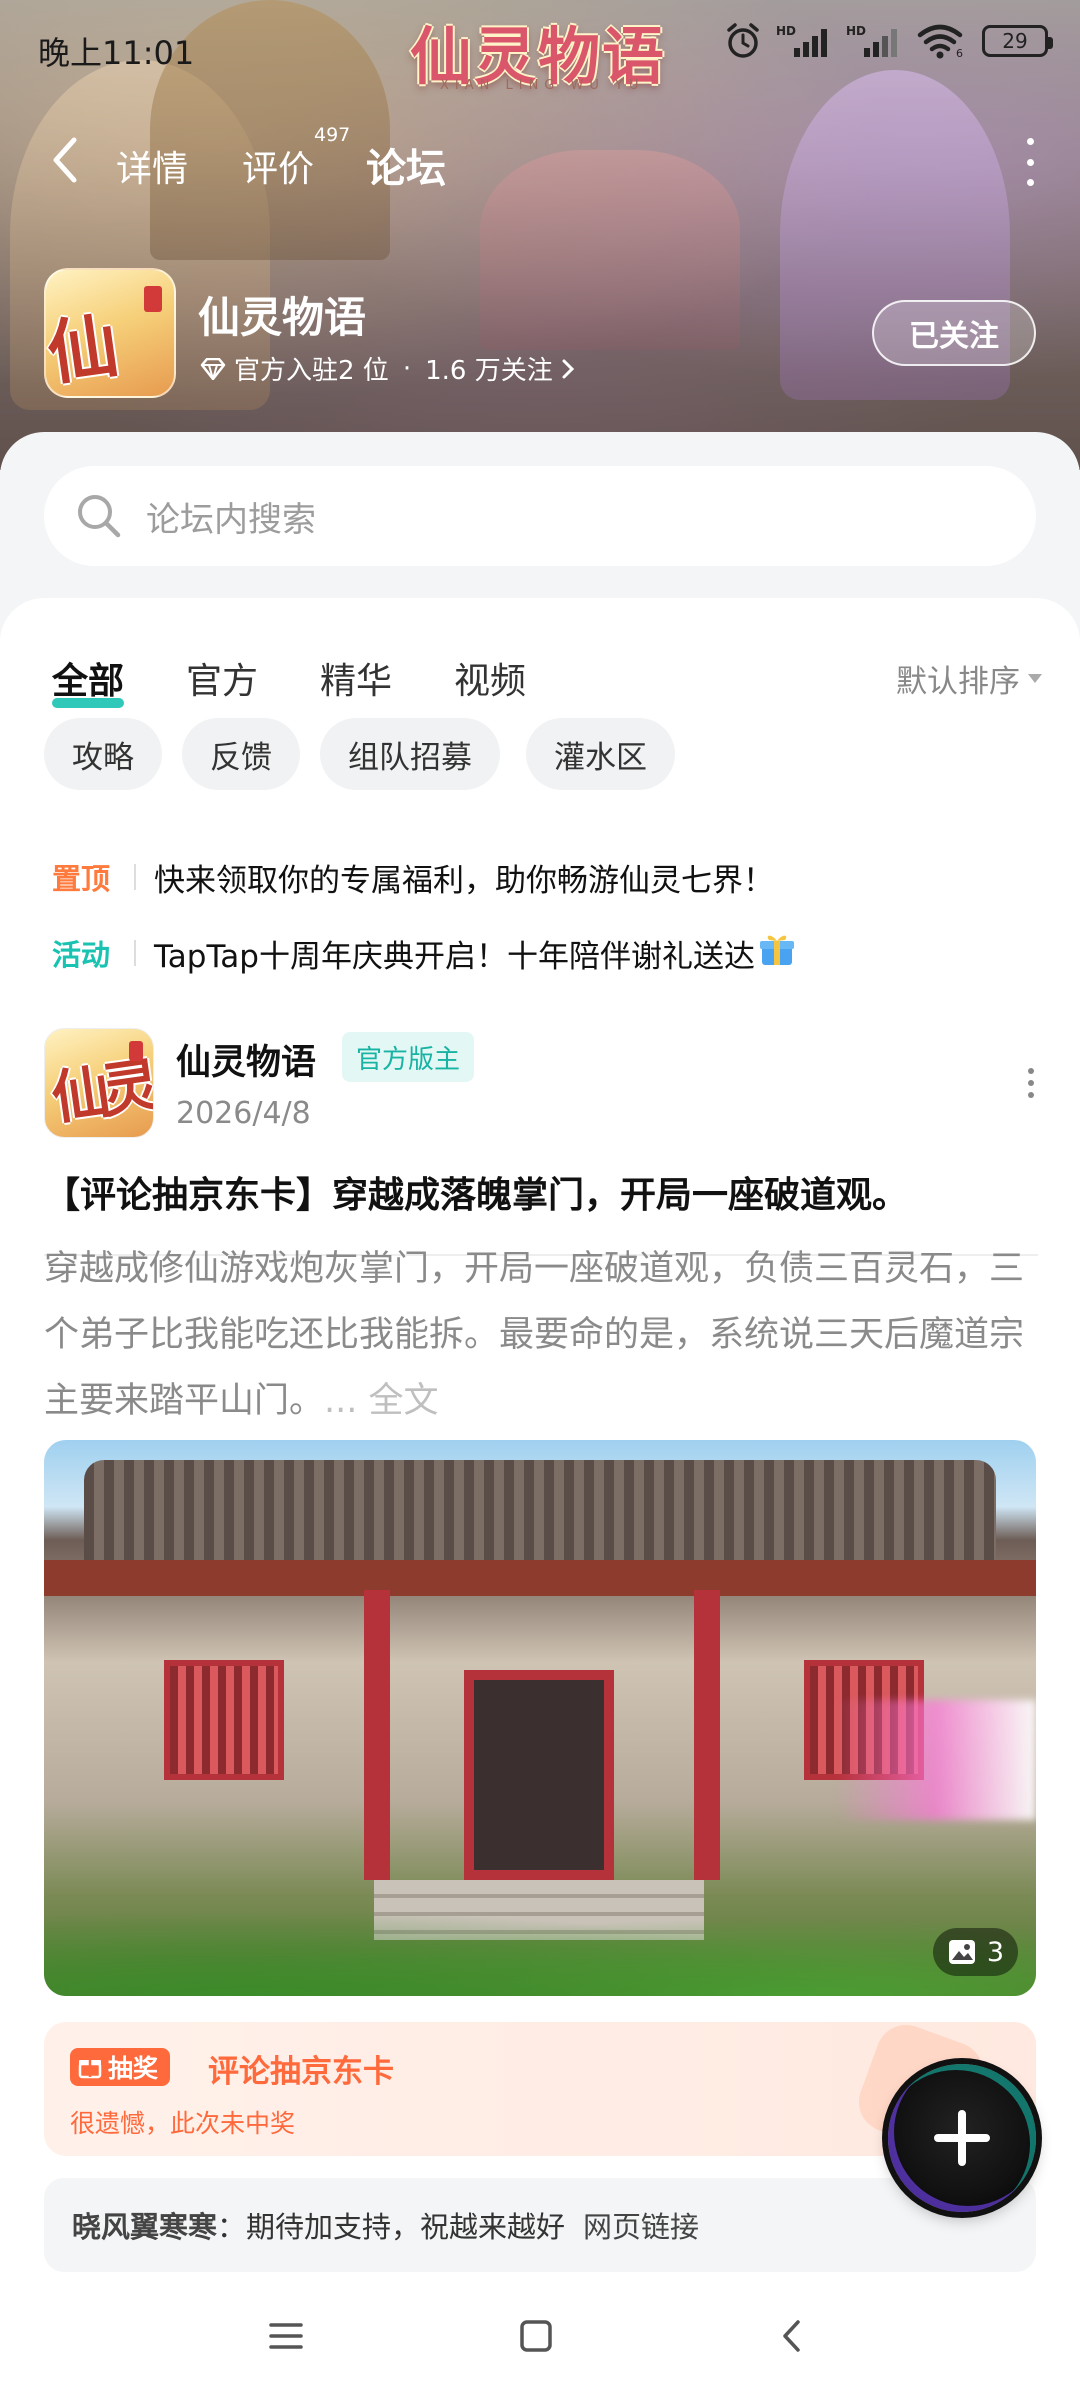  I want to click on filter-tab-all: 全部, so click(88, 680).